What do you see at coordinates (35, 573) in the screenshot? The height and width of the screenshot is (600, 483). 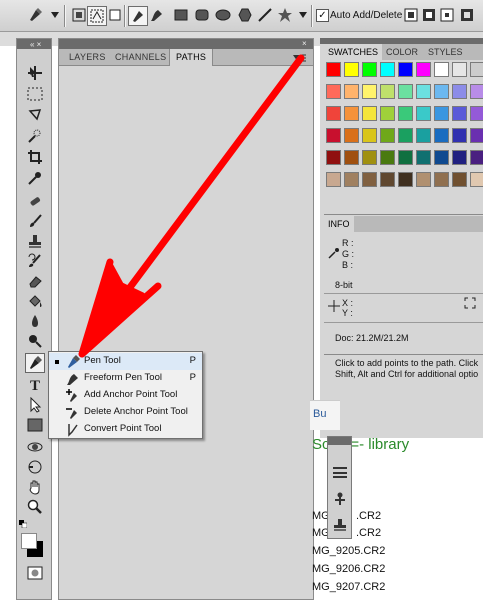 I see `quick-mask-icon` at bounding box center [35, 573].